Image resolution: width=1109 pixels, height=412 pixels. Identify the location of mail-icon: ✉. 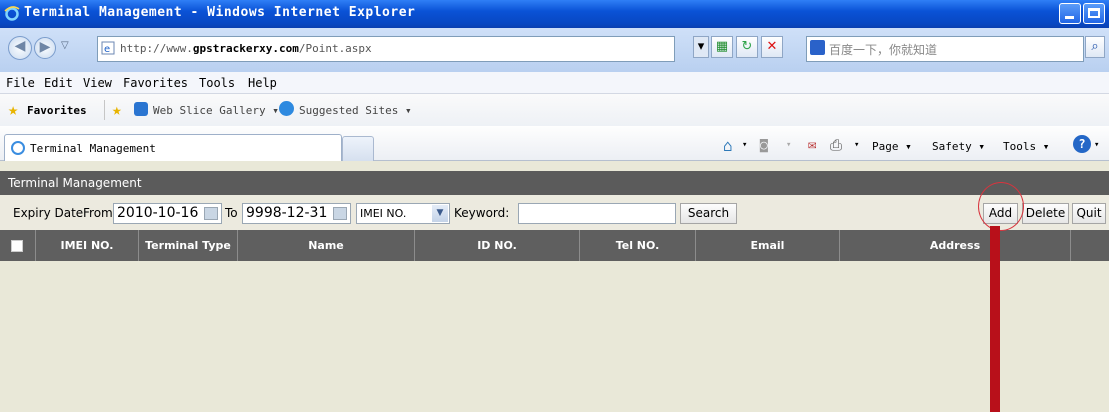
(812, 145).